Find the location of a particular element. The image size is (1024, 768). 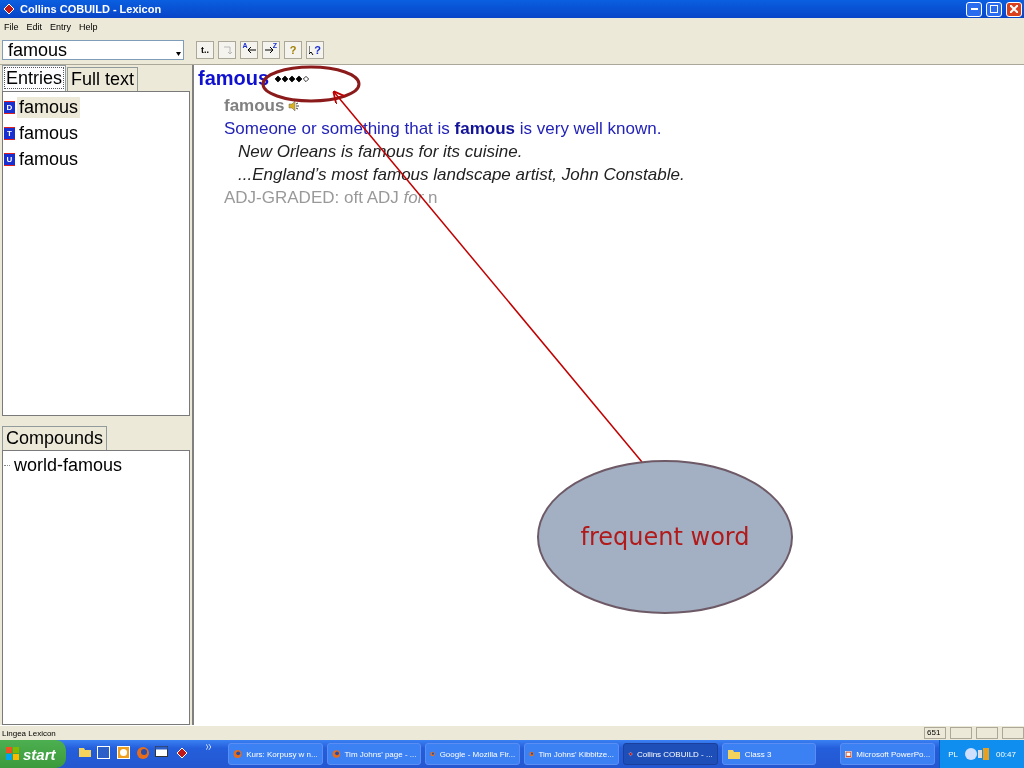

context-help-button: ? is located at coordinates (315, 50).